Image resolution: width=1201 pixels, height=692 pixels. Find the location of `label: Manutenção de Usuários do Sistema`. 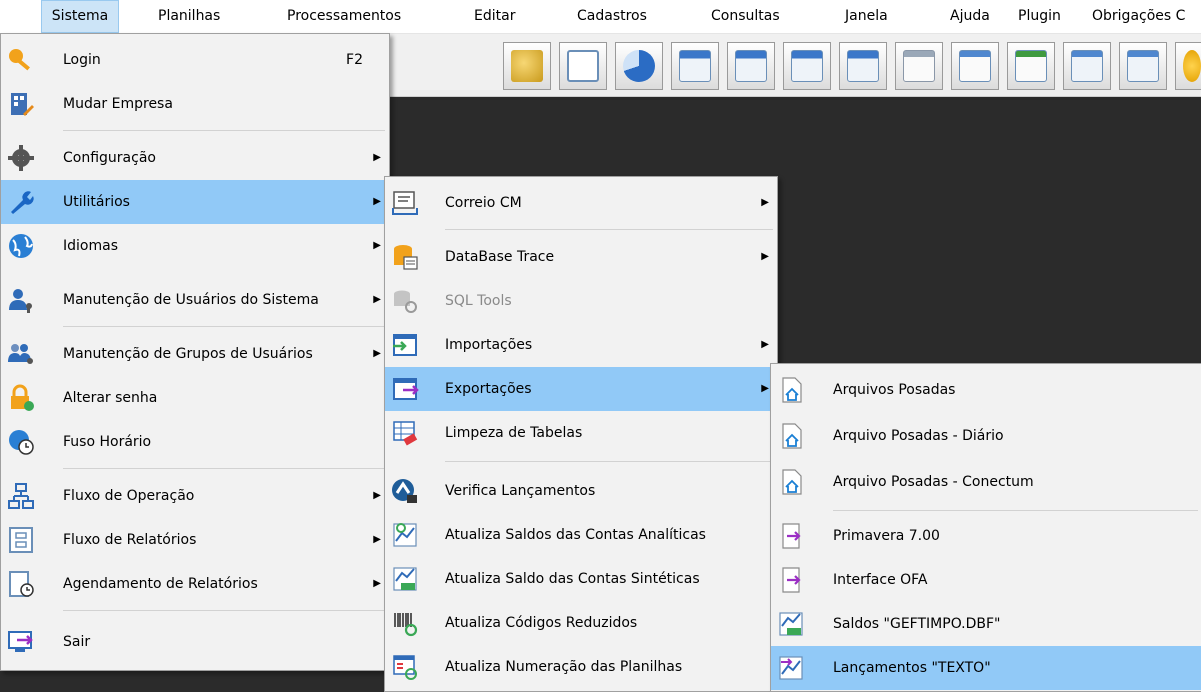

label: Manutenção de Usuários do Sistema is located at coordinates (191, 300).